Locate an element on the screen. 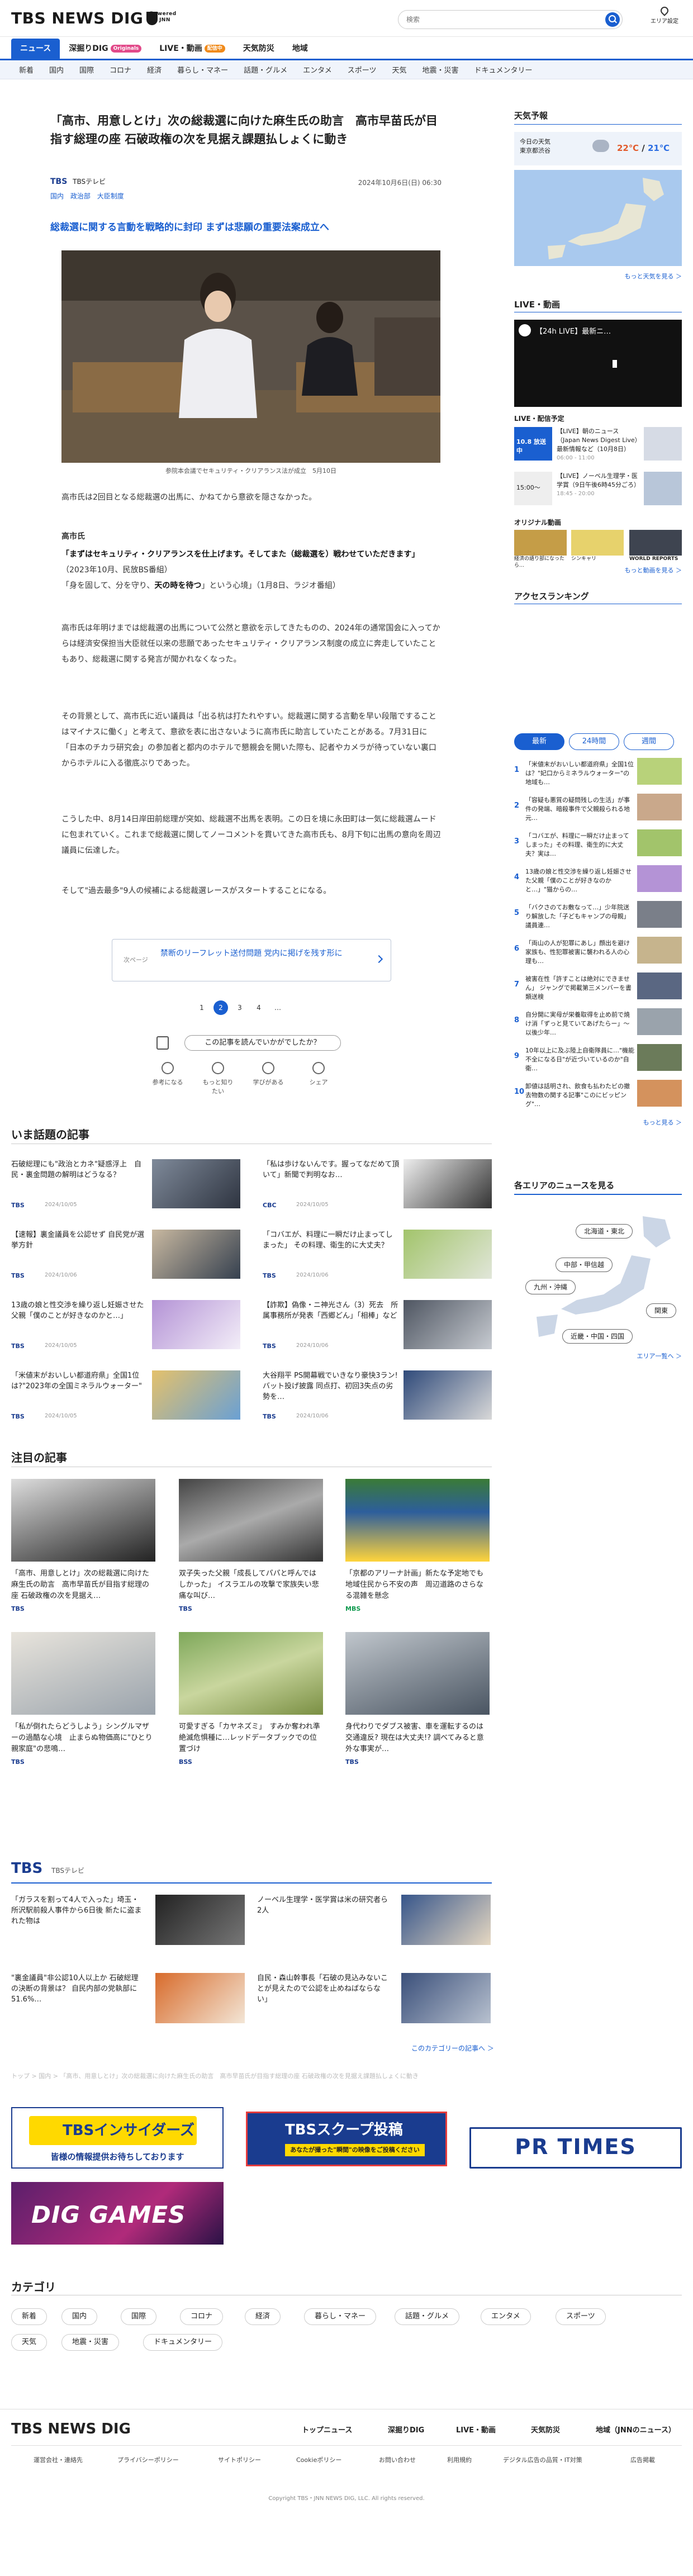 This screenshot has height=2576, width=693. subnav-gourmet: 話題・グルメ is located at coordinates (265, 69).